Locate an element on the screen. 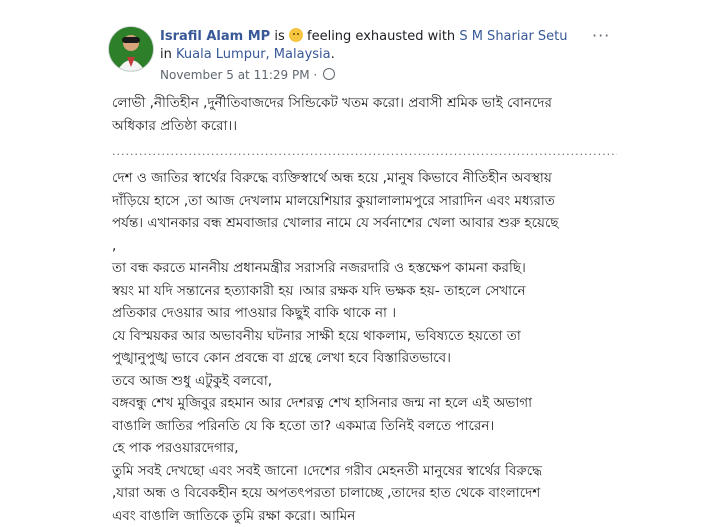 The width and height of the screenshot is (720, 527). post-line: এবং বাঙালি জাতিকে তুমি রক্ষা করো। আমিন is located at coordinates (364, 516).